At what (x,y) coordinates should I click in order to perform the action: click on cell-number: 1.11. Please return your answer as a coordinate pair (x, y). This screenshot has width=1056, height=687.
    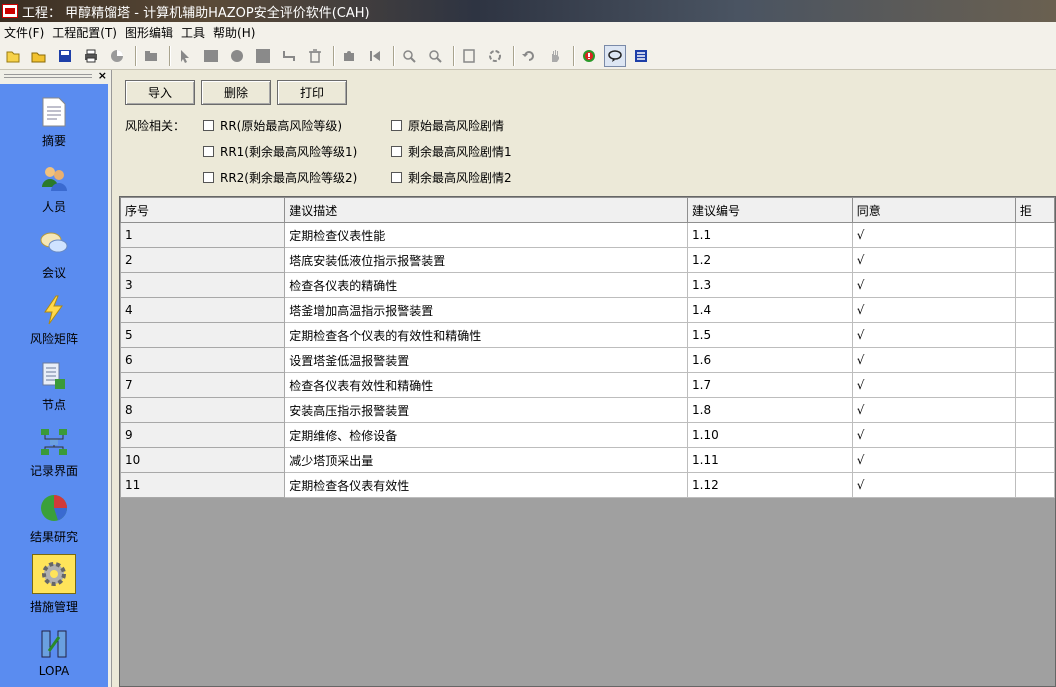
    Looking at the image, I should click on (770, 460).